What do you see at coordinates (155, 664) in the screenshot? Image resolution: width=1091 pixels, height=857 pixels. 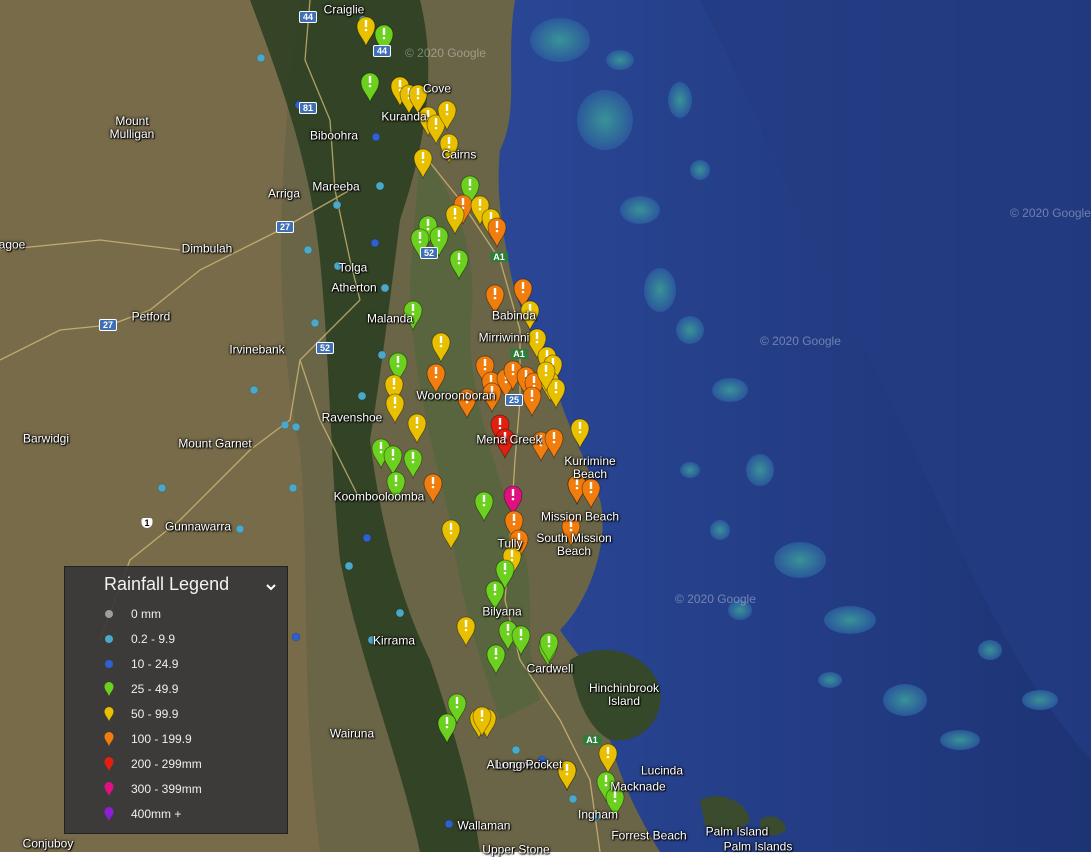 I see `legend-item-label: 10 - 24.9` at bounding box center [155, 664].